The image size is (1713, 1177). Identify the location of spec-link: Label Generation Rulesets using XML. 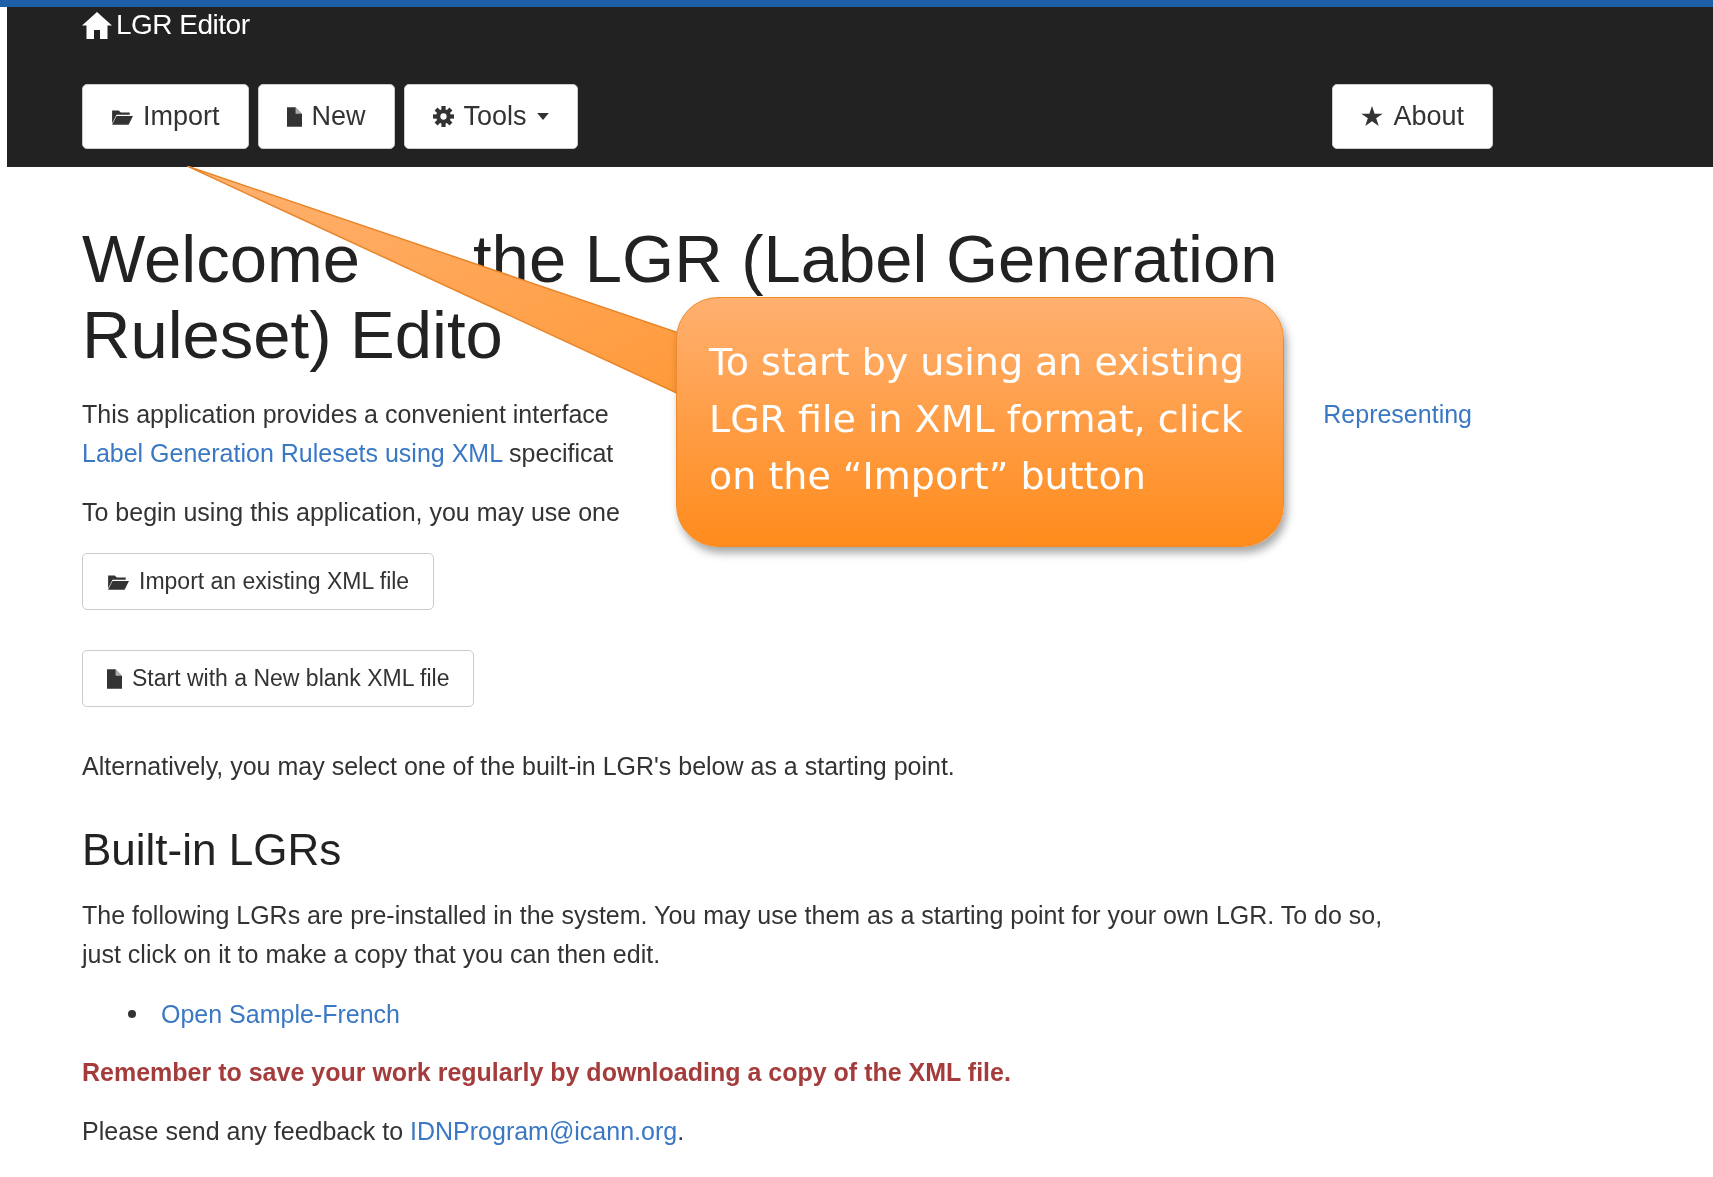
(292, 453).